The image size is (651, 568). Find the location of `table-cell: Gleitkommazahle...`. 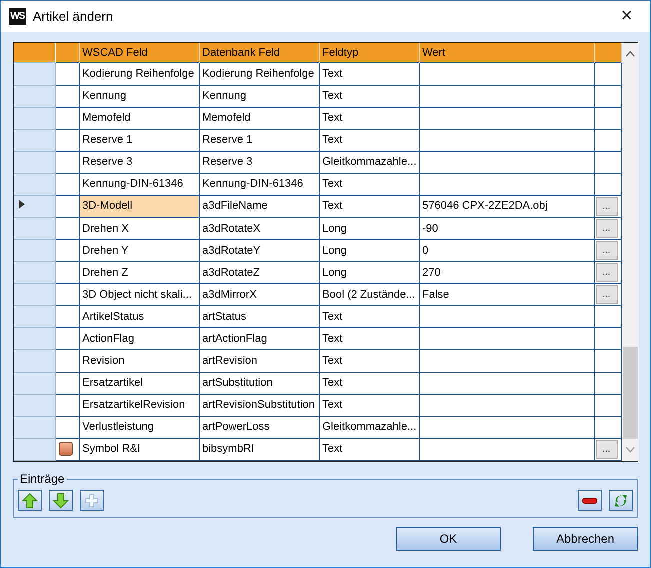

table-cell: Gleitkommazahle... is located at coordinates (369, 162).